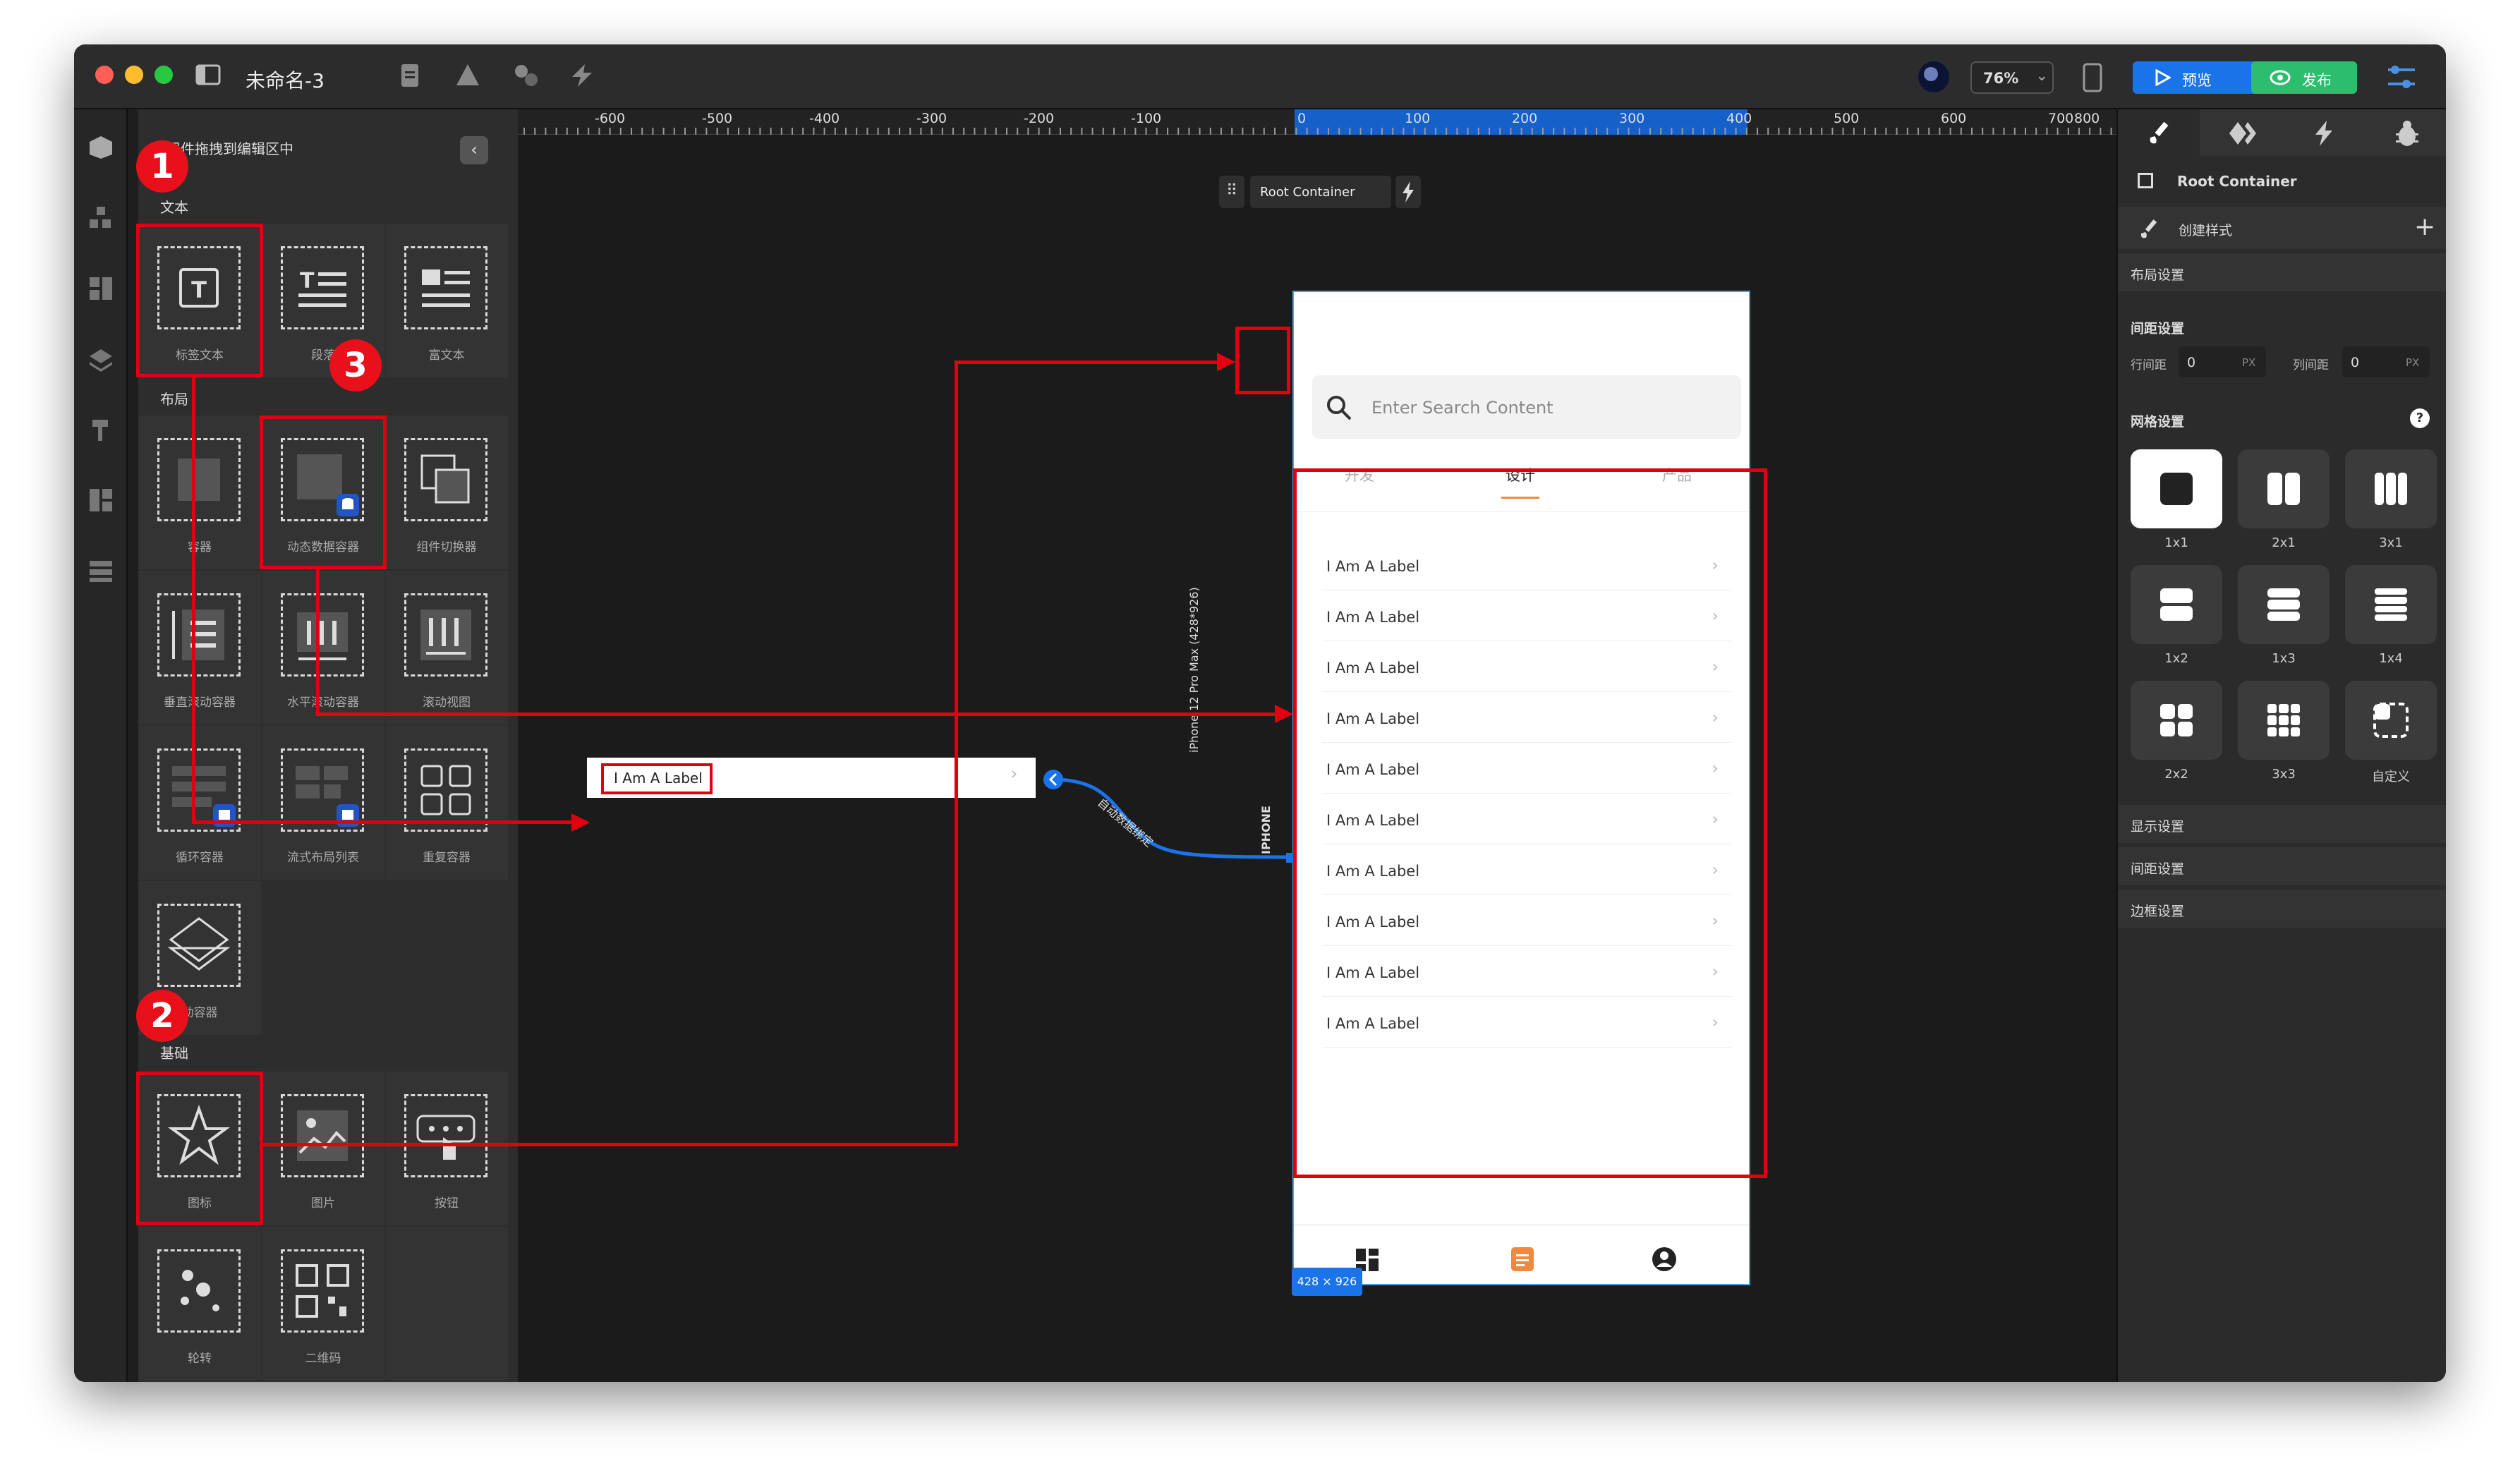 This screenshot has width=2520, height=1480. I want to click on grid-option-2x1, so click(2284, 489).